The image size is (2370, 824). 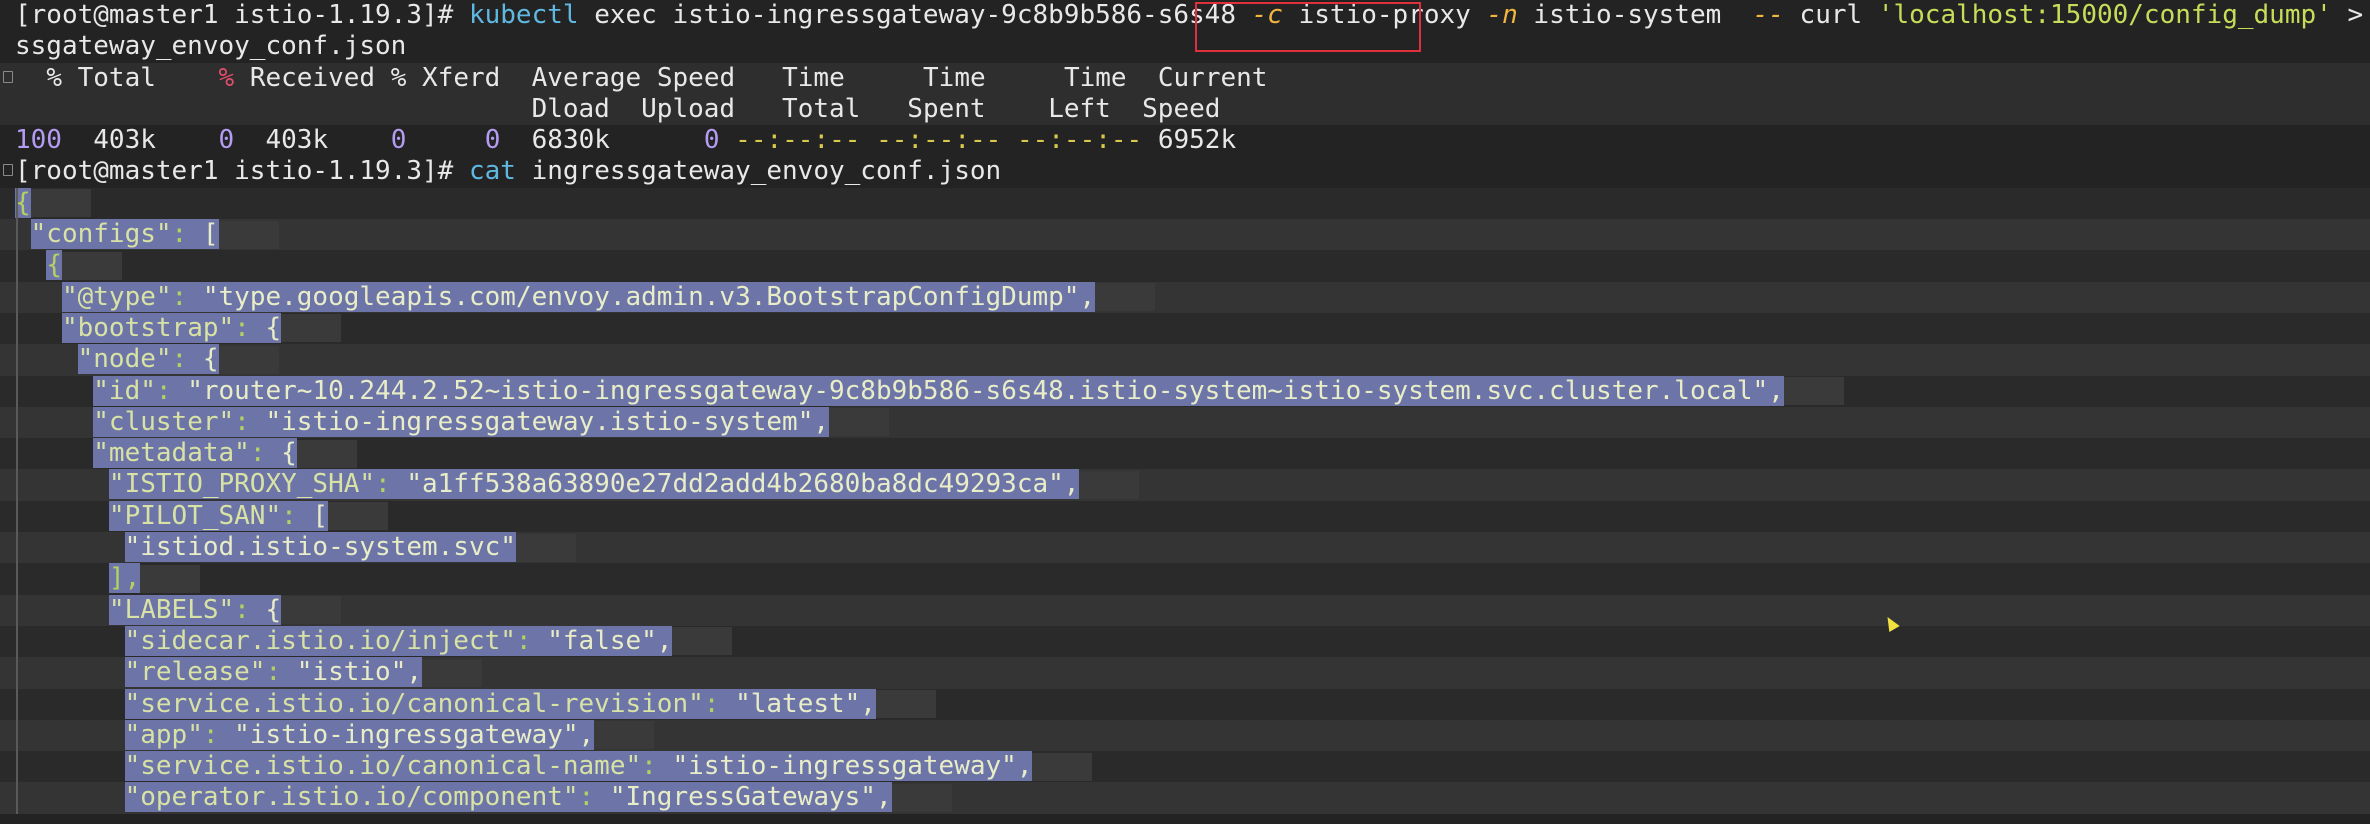 What do you see at coordinates (195, 453) in the screenshot?
I see `json-text: "metadata": {` at bounding box center [195, 453].